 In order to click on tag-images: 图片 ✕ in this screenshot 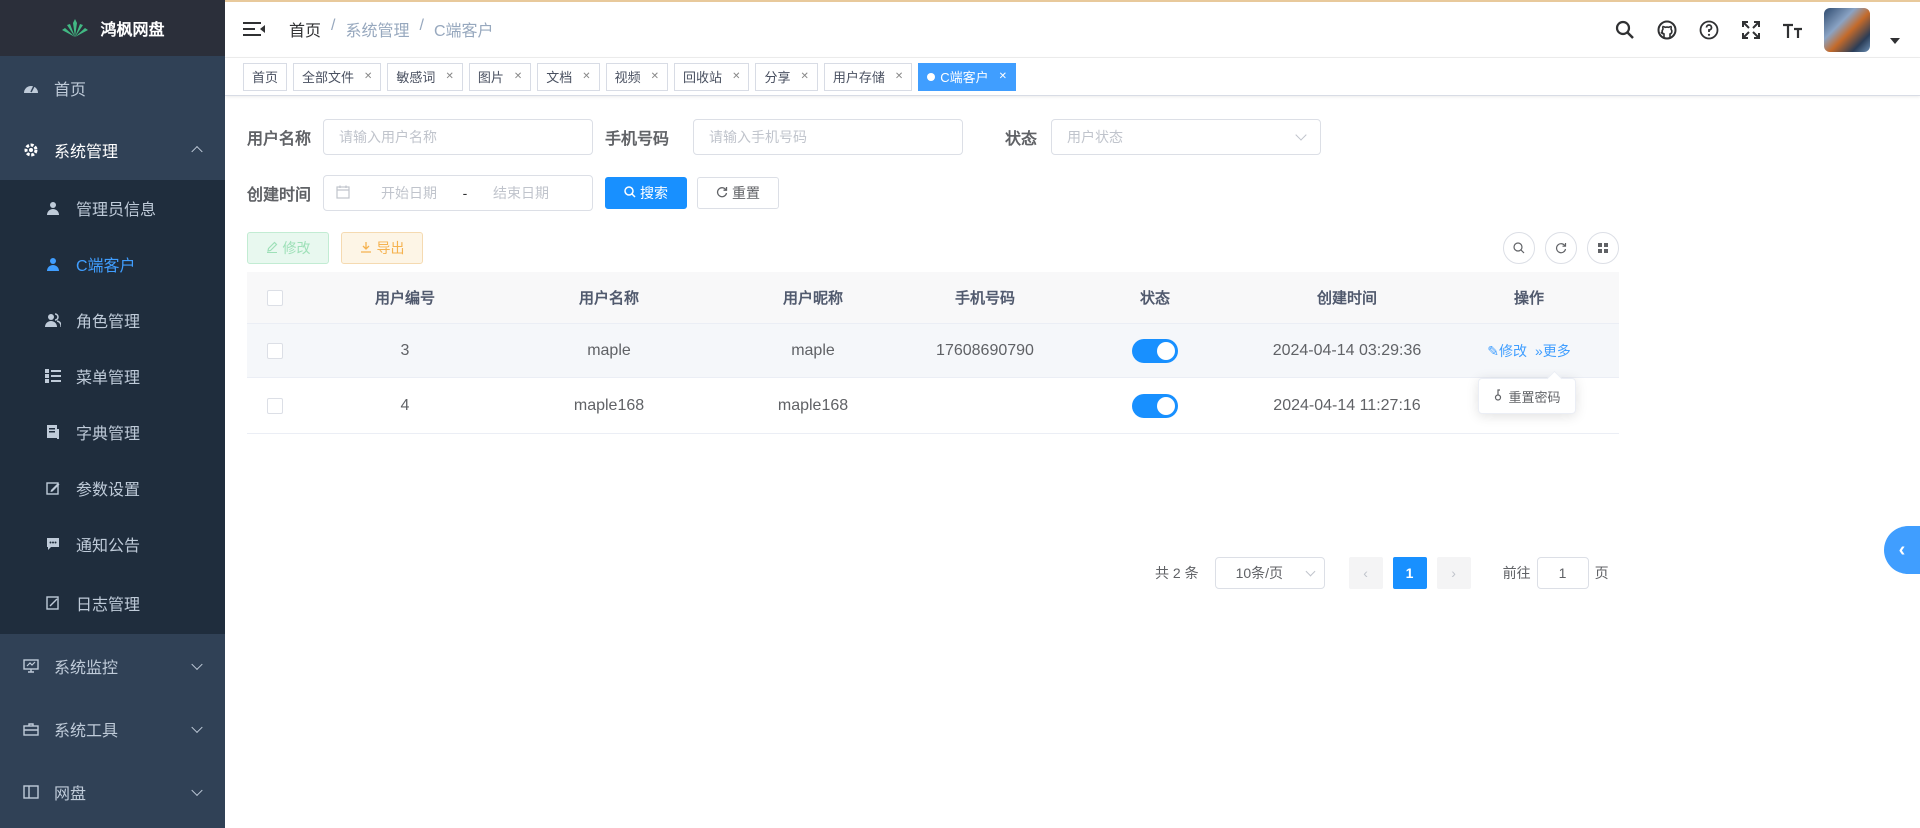, I will do `click(500, 76)`.